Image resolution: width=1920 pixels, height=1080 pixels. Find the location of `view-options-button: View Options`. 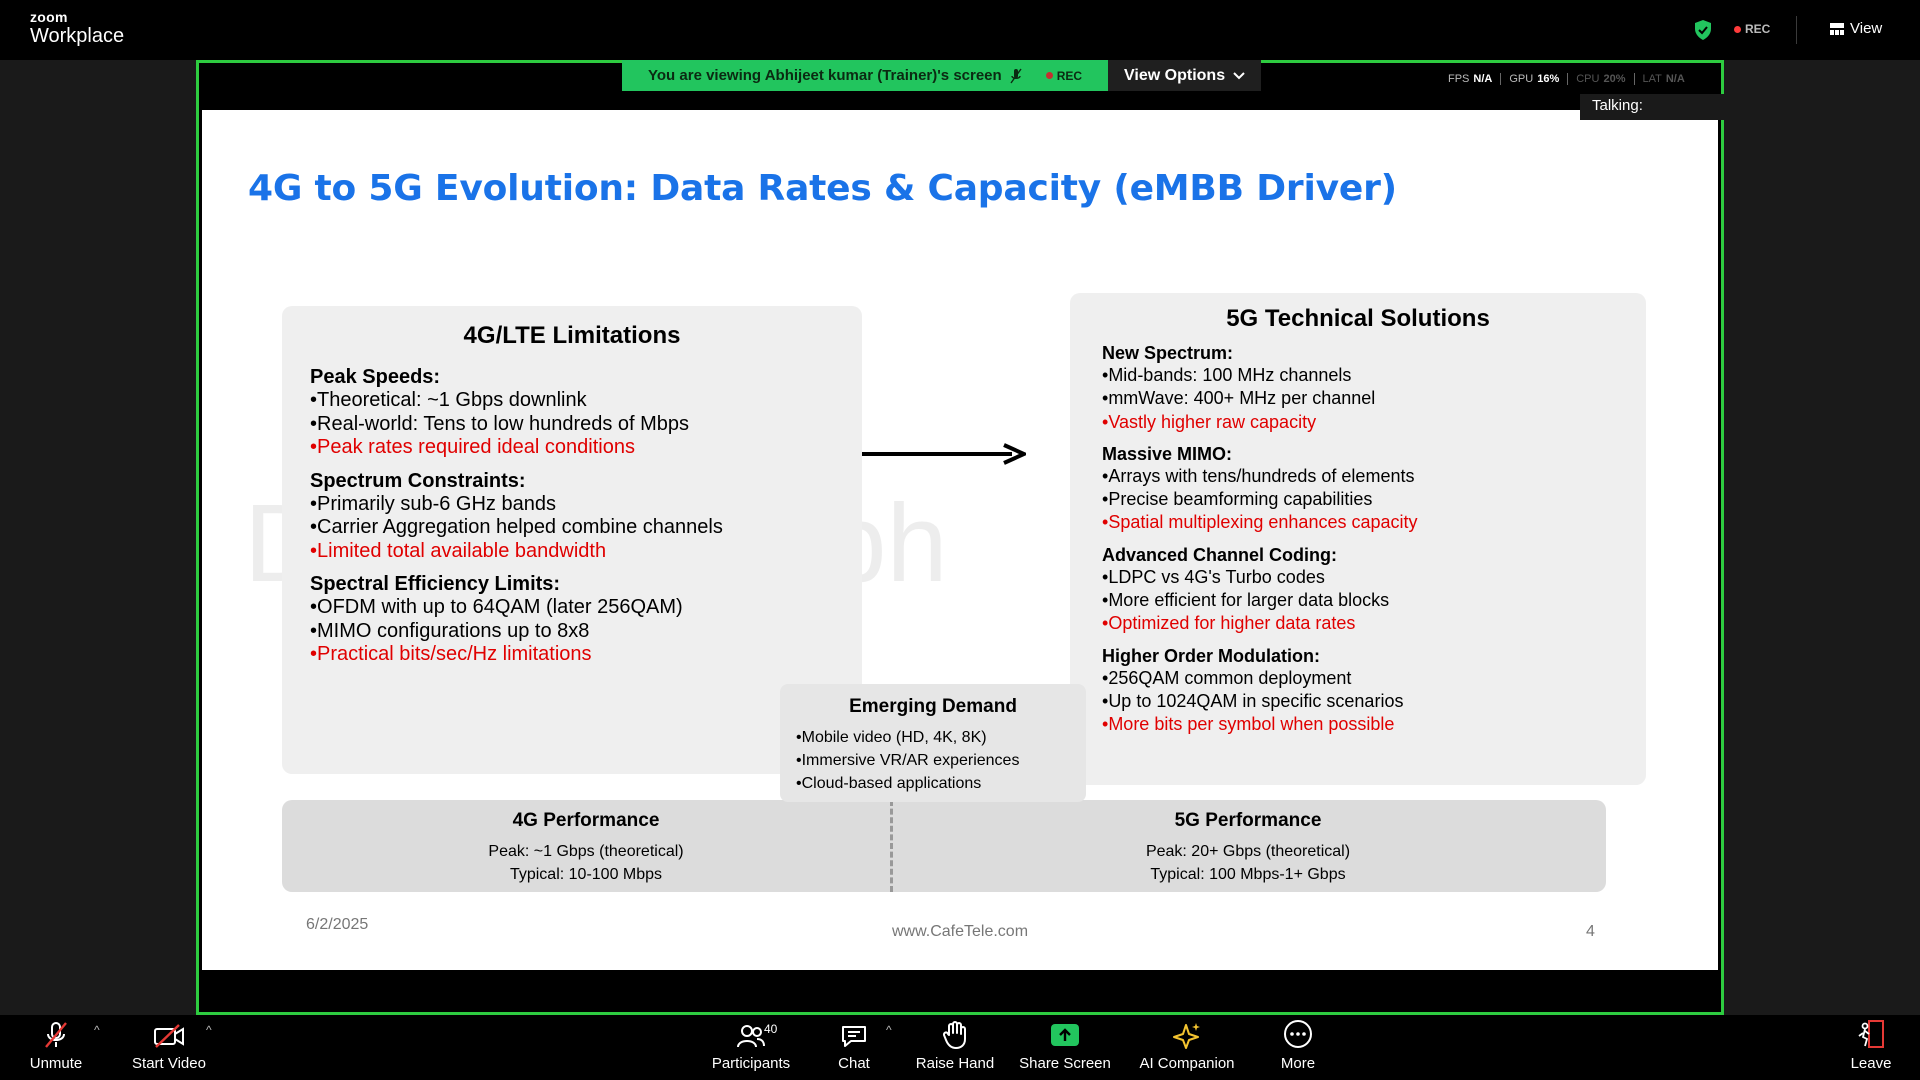

view-options-button: View Options is located at coordinates (1185, 75).